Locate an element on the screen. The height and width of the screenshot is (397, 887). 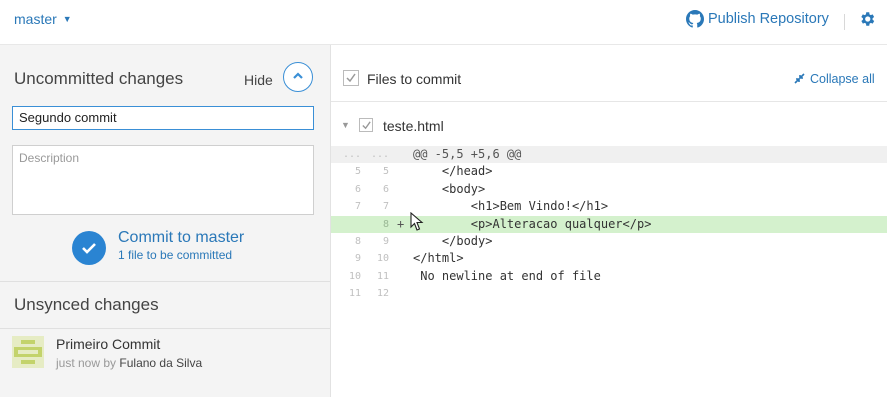
commit-description-field: Description is located at coordinates (163, 180).